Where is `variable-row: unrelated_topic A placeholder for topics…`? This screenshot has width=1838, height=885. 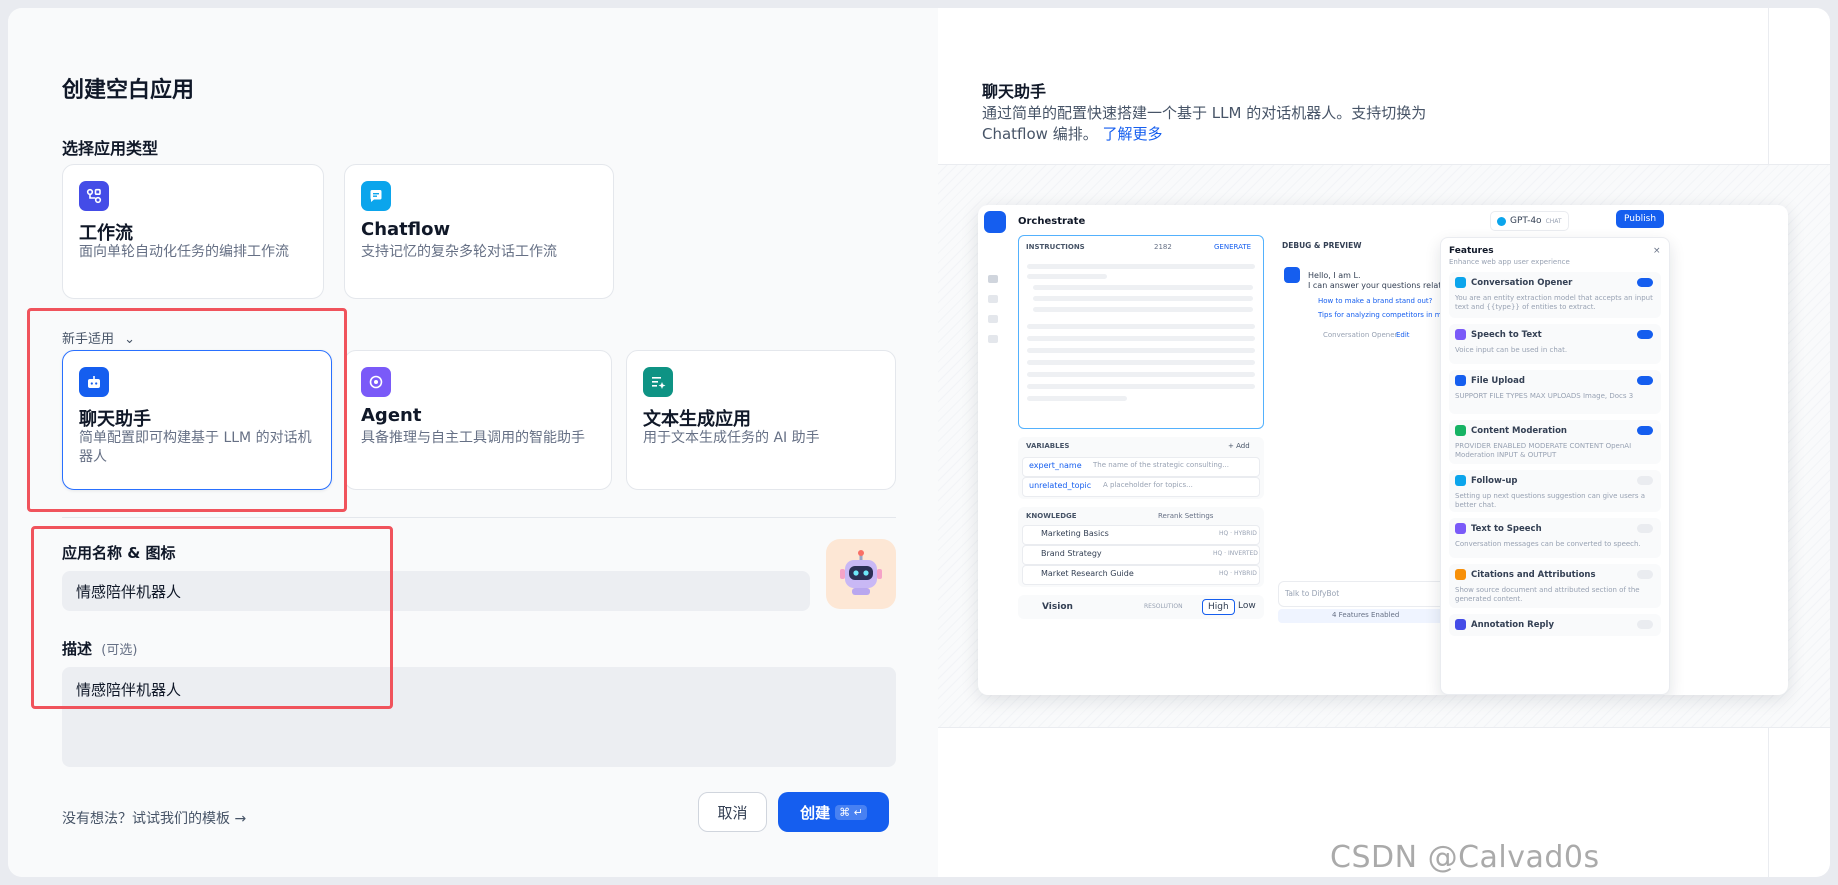 variable-row: unrelated_topic A placeholder for topics… is located at coordinates (1141, 487).